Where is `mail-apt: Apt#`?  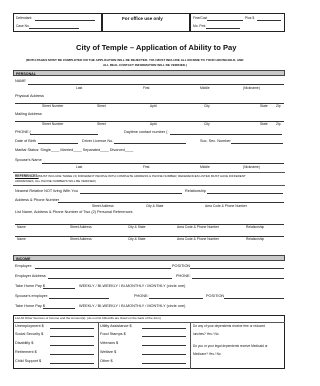 mail-apt: Apt# is located at coordinates (153, 124).